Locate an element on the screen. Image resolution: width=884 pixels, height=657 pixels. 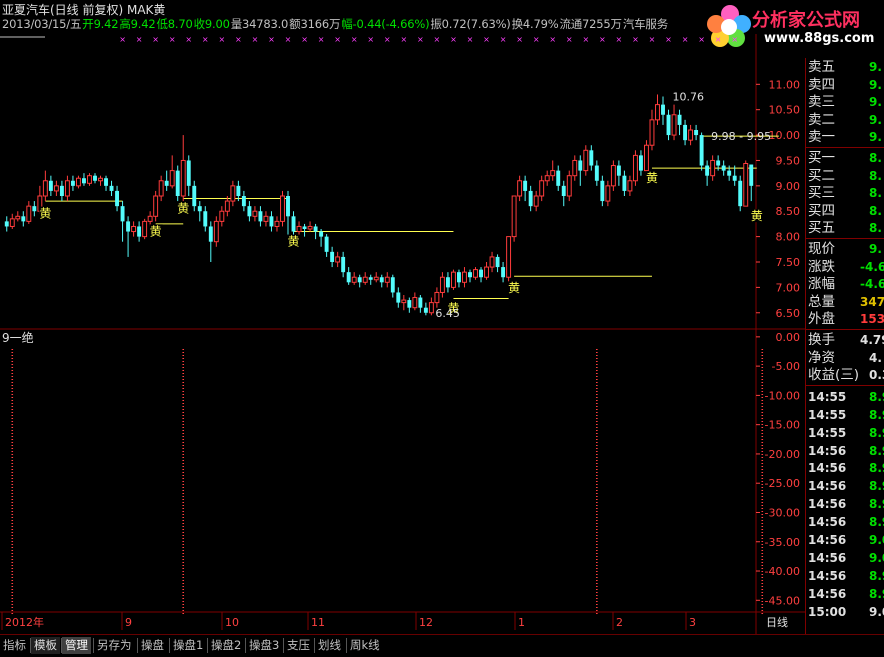
tab-10: 划线 is located at coordinates (329, 645).